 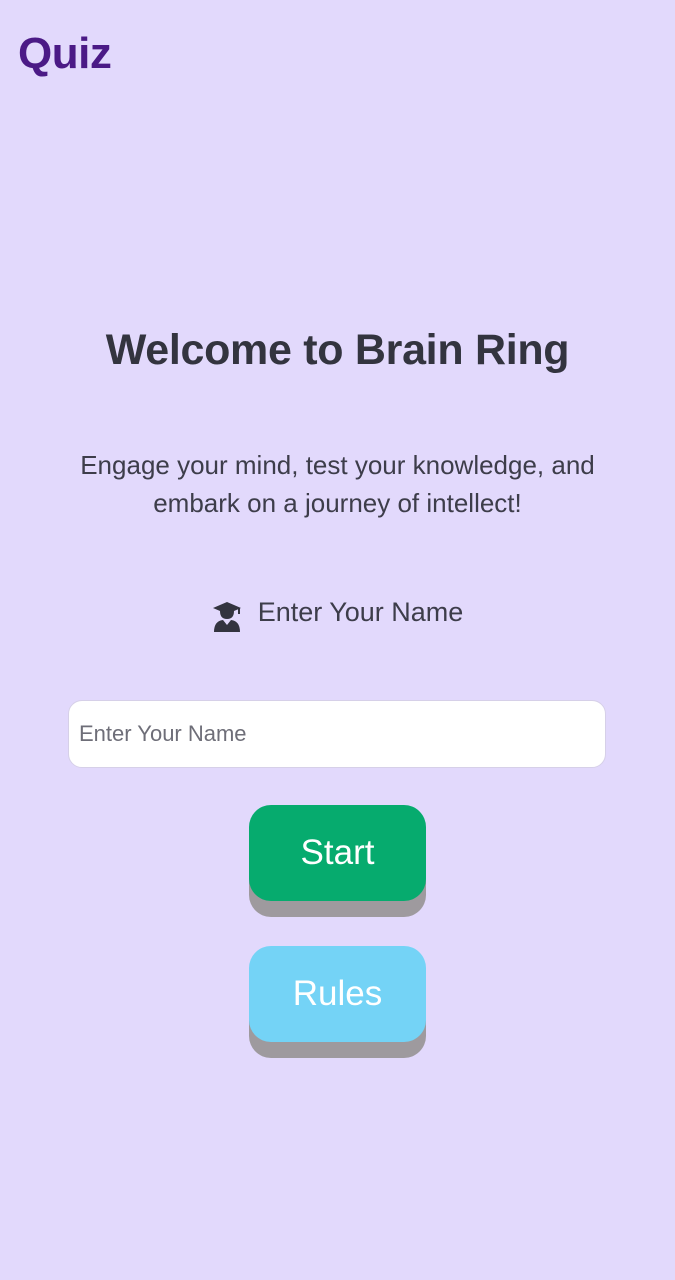 What do you see at coordinates (337, 853) in the screenshot?
I see `start-button: Start` at bounding box center [337, 853].